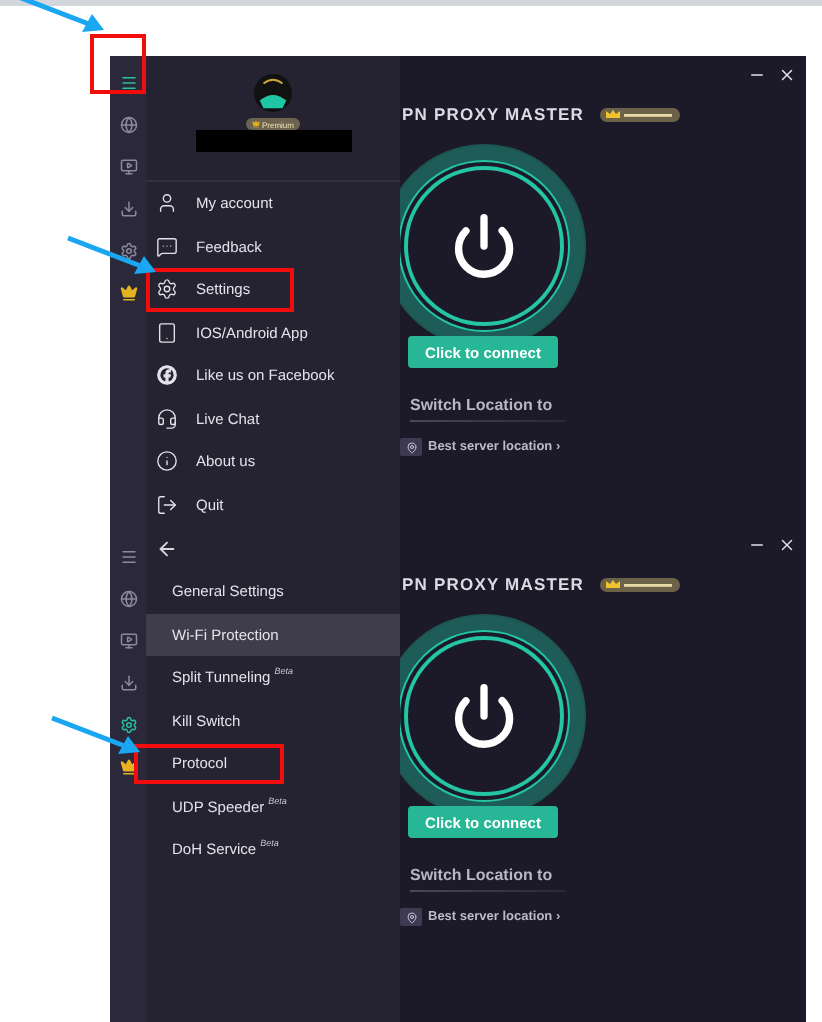 This screenshot has width=822, height=1022. What do you see at coordinates (167, 418) in the screenshot?
I see `headset-icon` at bounding box center [167, 418].